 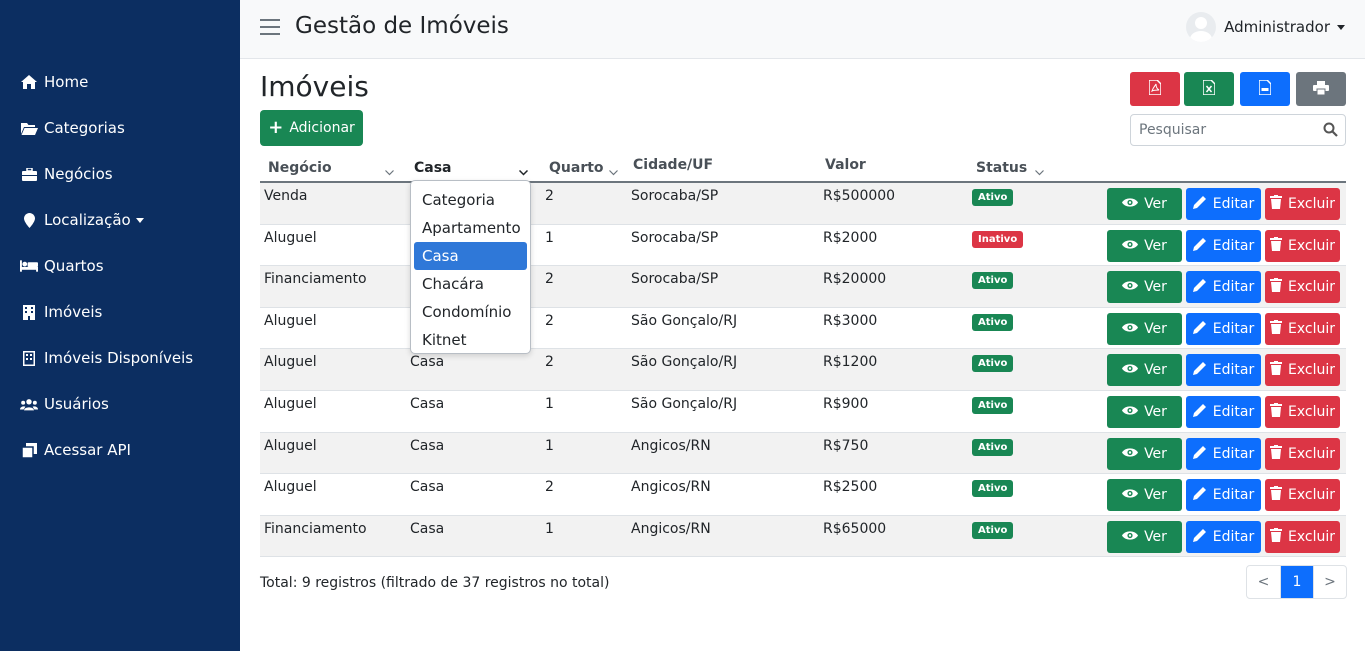 I want to click on export-excel-button, so click(x=1209, y=89).